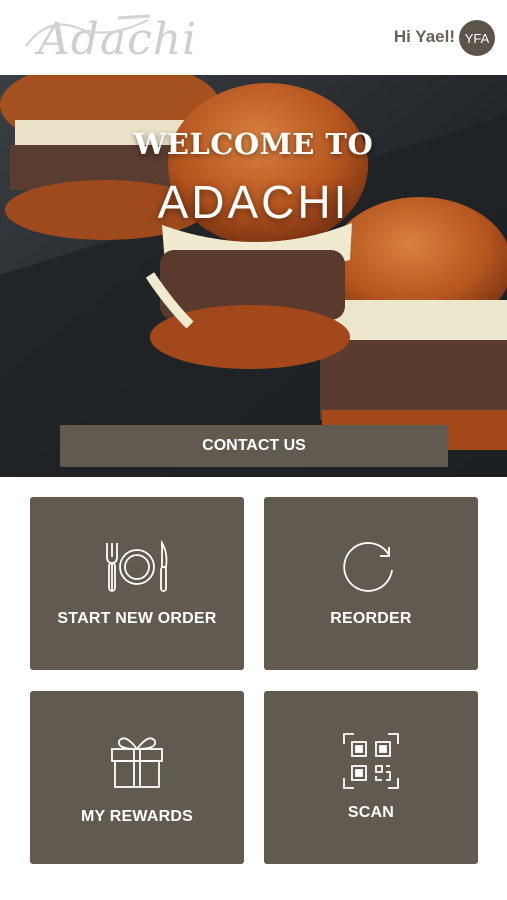 The width and height of the screenshot is (507, 900). I want to click on my-rewards-tile: MY REWARDS, so click(137, 777).